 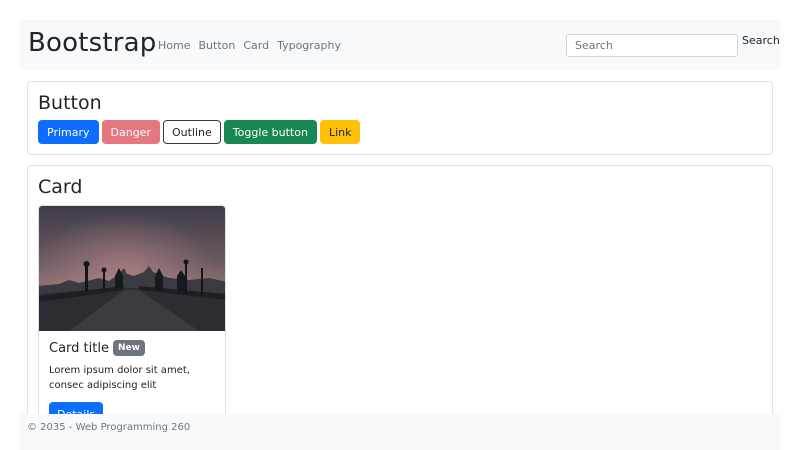 I want to click on toggle-button: Toggle button, so click(x=270, y=132).